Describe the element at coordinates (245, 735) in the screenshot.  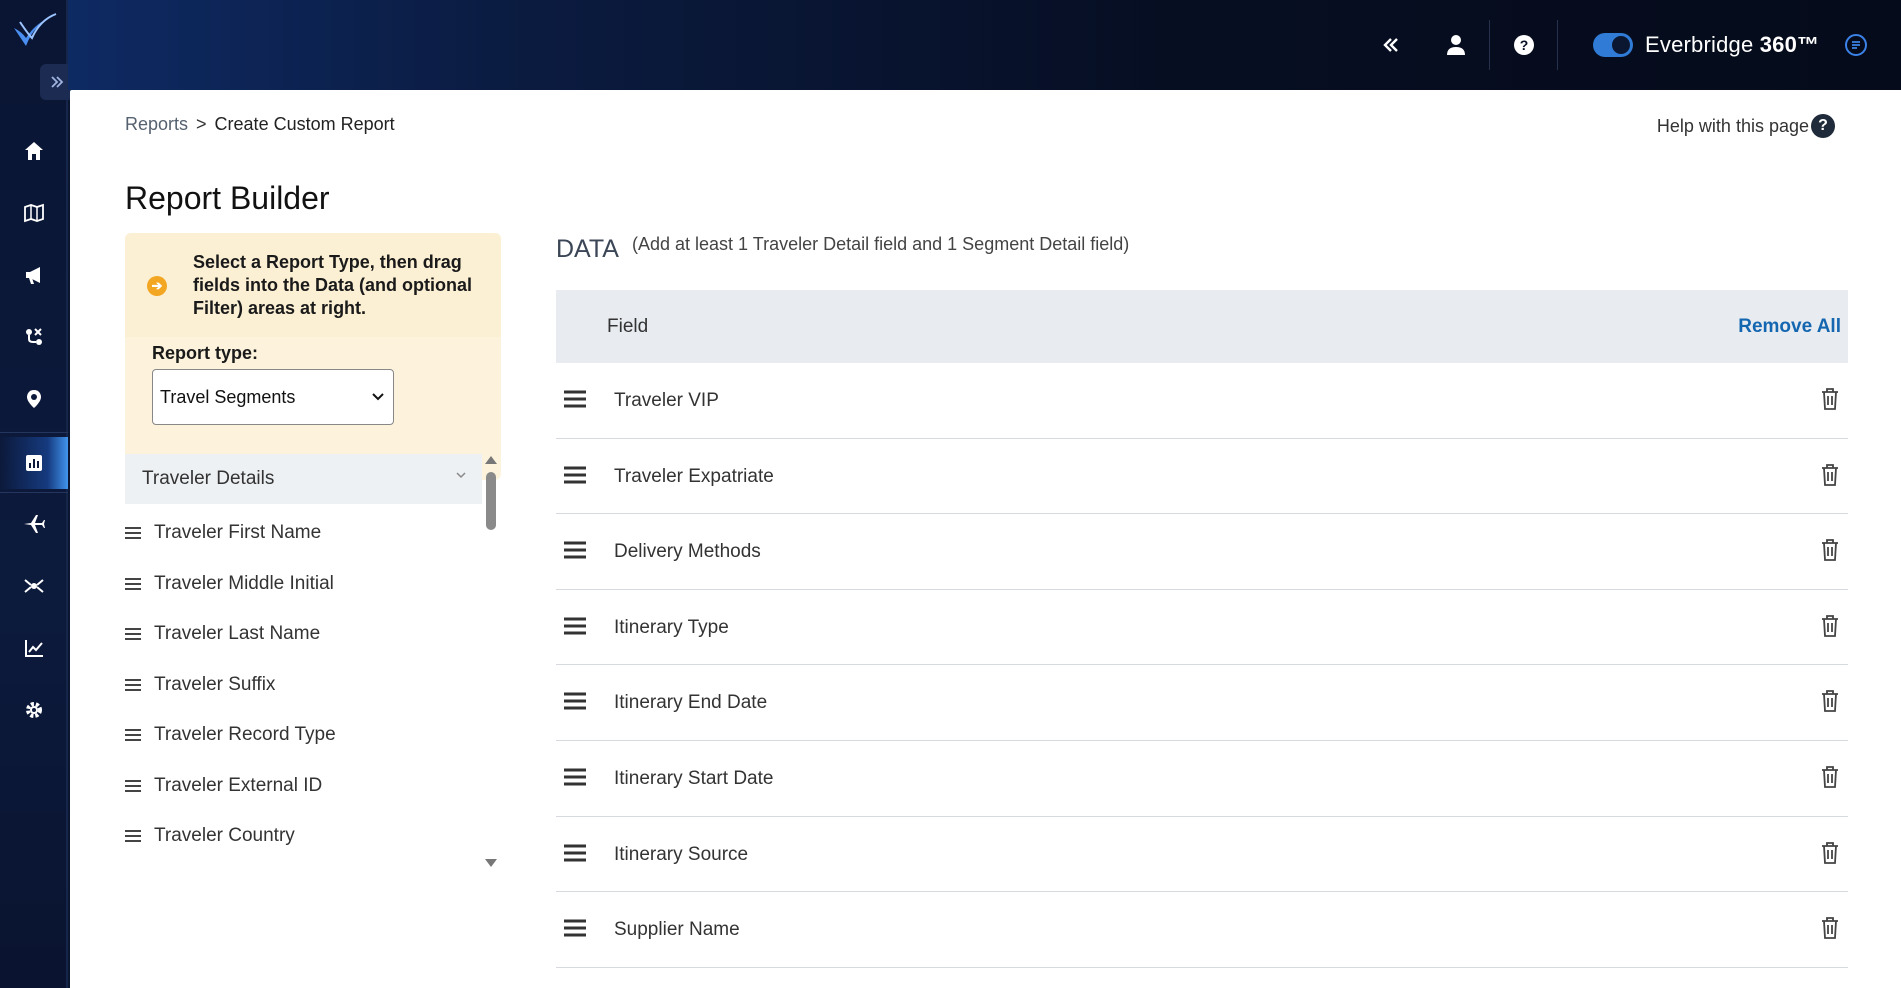
I see `field-label: Traveler Record Type` at that location.